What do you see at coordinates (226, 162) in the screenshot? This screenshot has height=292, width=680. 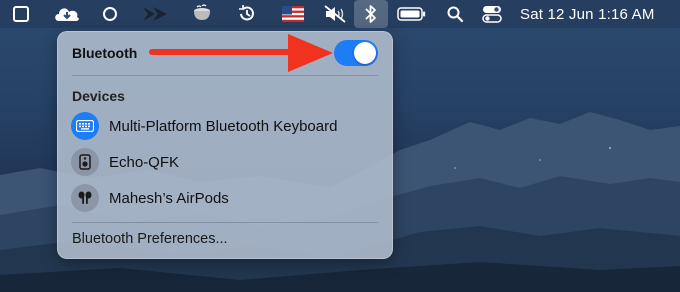 I see `device-item-speaker: Echo-QFK` at bounding box center [226, 162].